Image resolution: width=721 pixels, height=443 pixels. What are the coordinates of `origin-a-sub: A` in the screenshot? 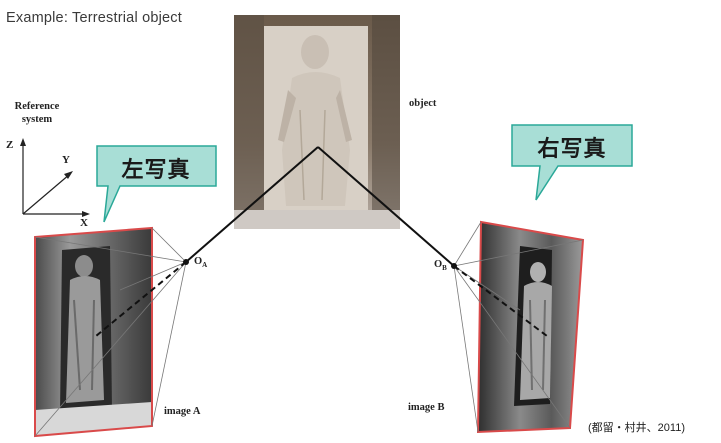 It's located at (205, 265).